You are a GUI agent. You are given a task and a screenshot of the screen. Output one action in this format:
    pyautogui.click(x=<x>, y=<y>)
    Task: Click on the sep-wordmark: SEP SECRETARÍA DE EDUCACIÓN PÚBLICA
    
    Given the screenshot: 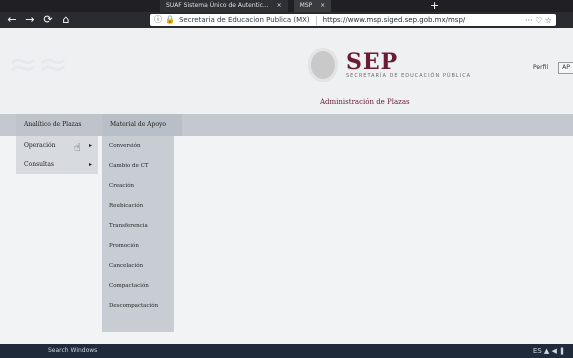 What is the action you would take?
    pyautogui.click(x=408, y=65)
    